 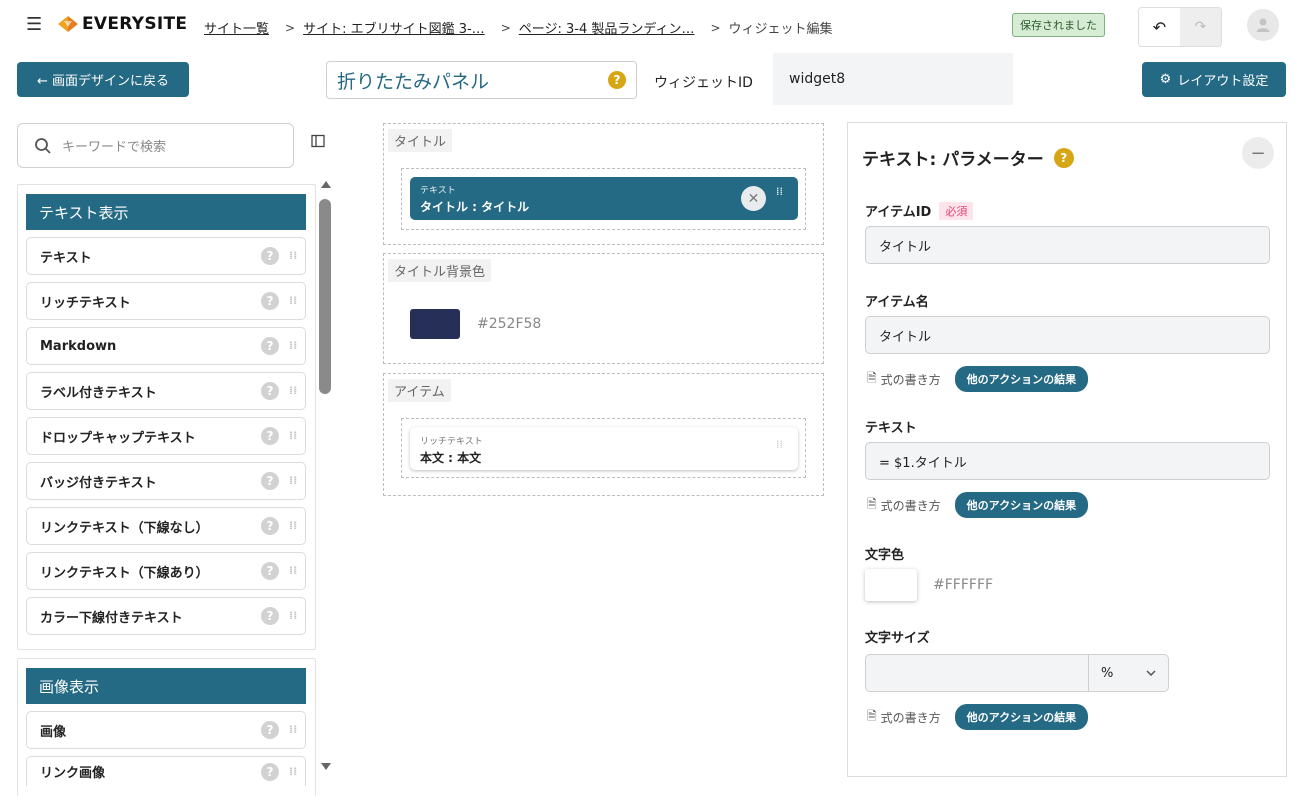 I want to click on color-value: #252F58, so click(x=509, y=324).